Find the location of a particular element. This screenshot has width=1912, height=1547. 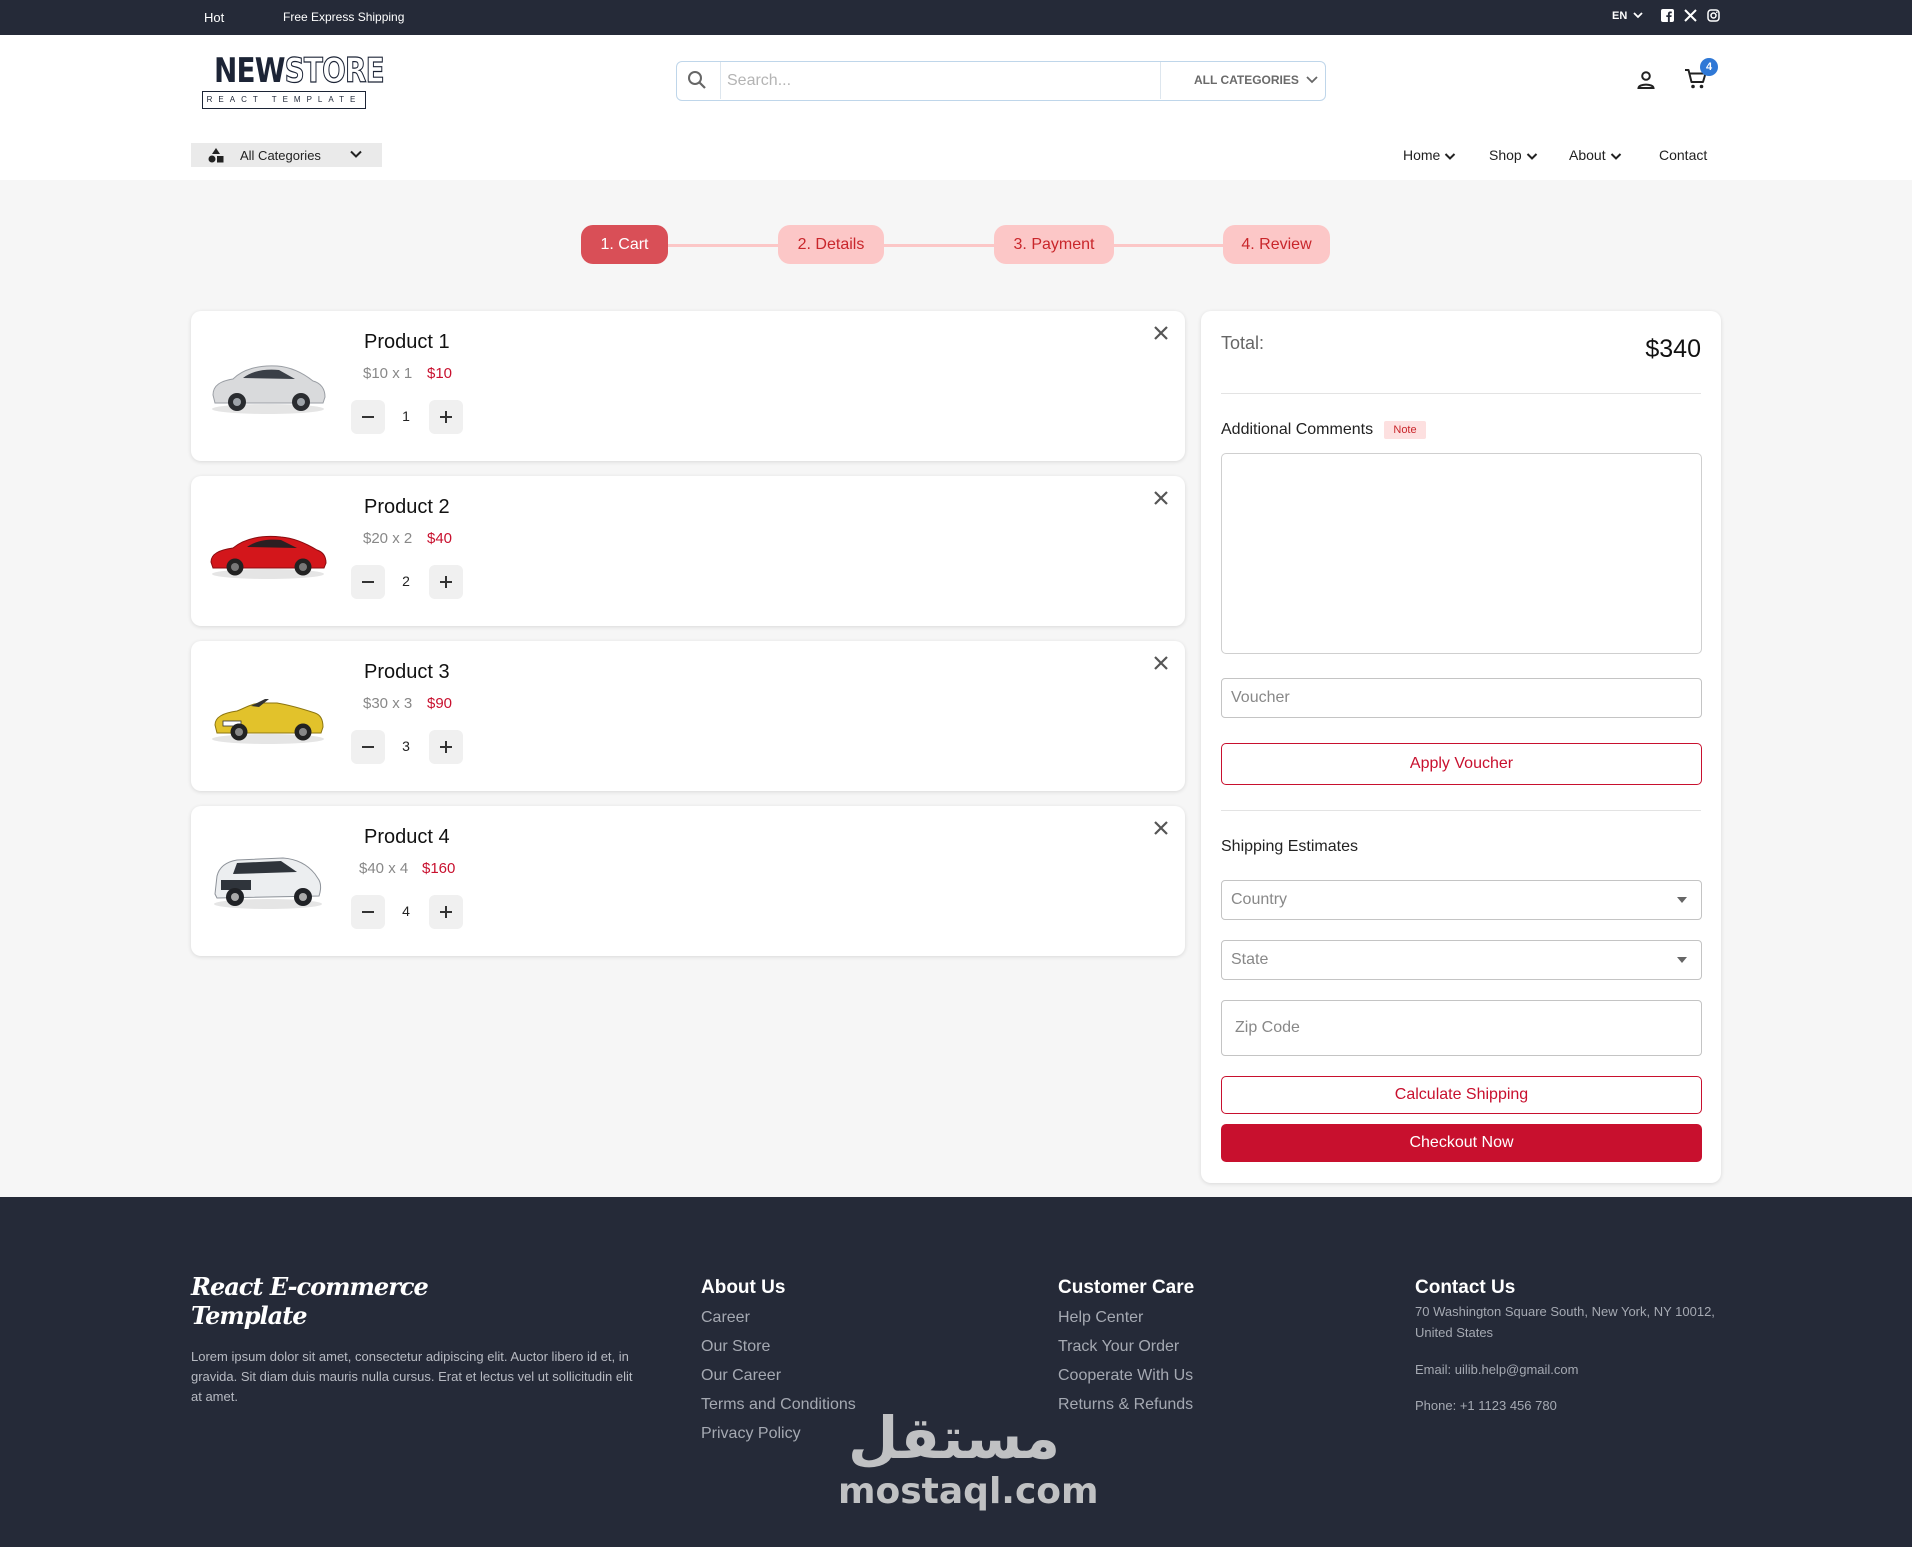

voucher-placeholder: Voucher is located at coordinates (1260, 697).